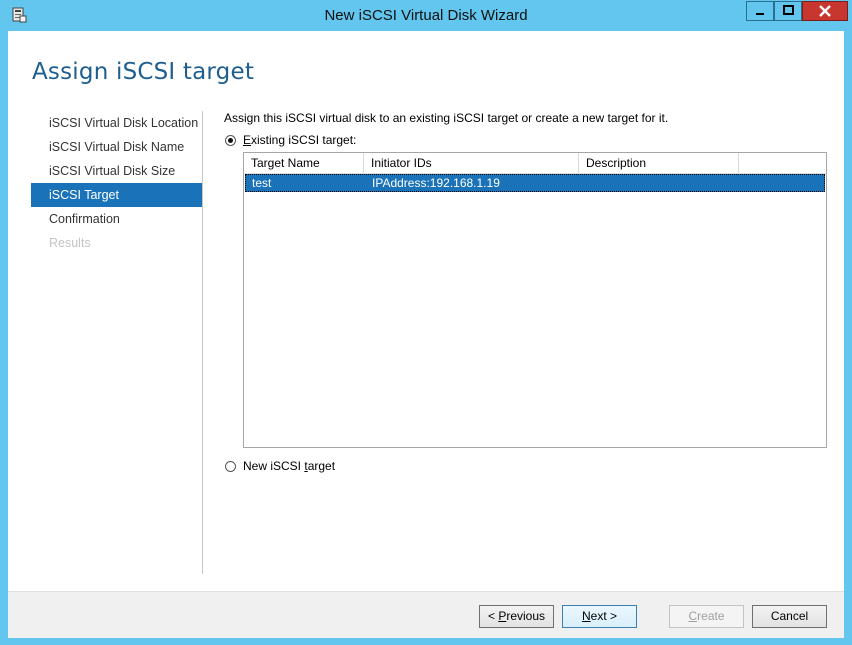 The height and width of the screenshot is (645, 852). What do you see at coordinates (782, 163) in the screenshot?
I see `column-empty` at bounding box center [782, 163].